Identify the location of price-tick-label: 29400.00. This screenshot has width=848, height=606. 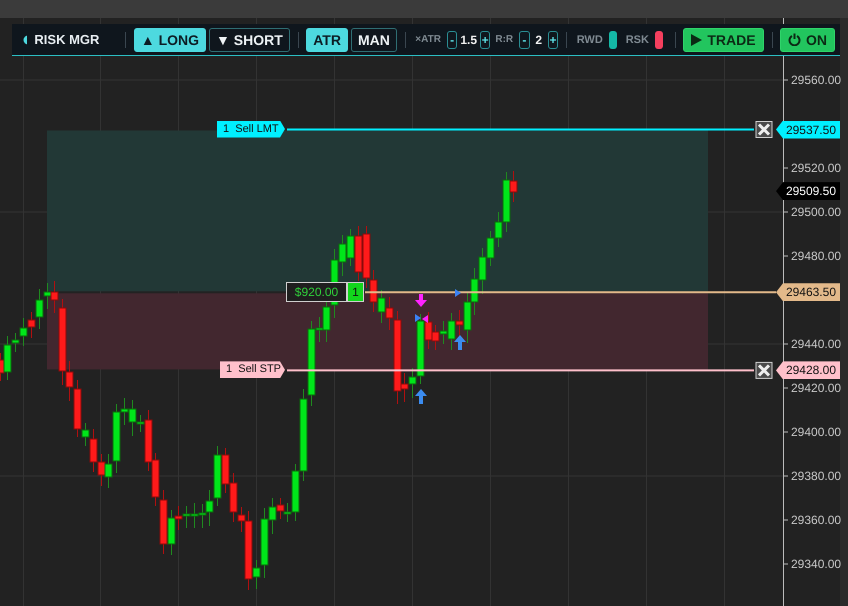
(816, 432).